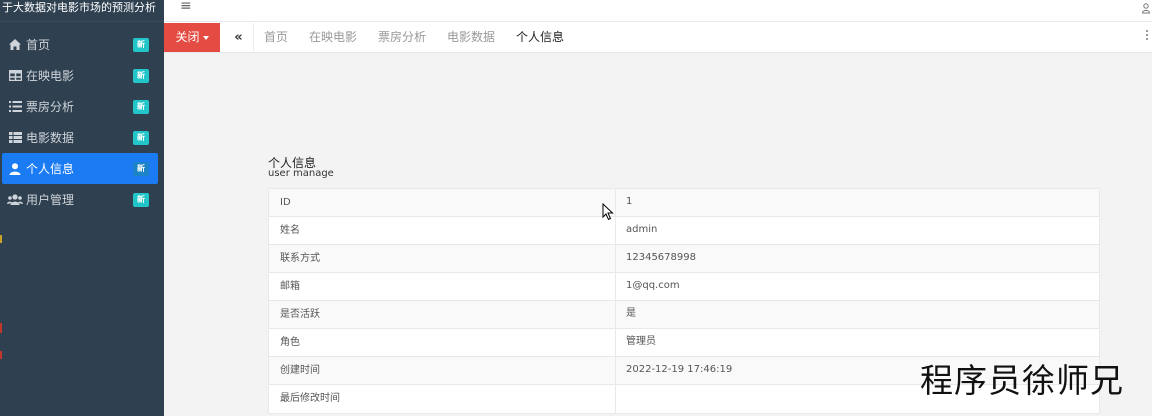 This screenshot has height=416, width=1152. Describe the element at coordinates (80, 199) in the screenshot. I see `sidebar-item-user-management: 用户管理 新` at that location.